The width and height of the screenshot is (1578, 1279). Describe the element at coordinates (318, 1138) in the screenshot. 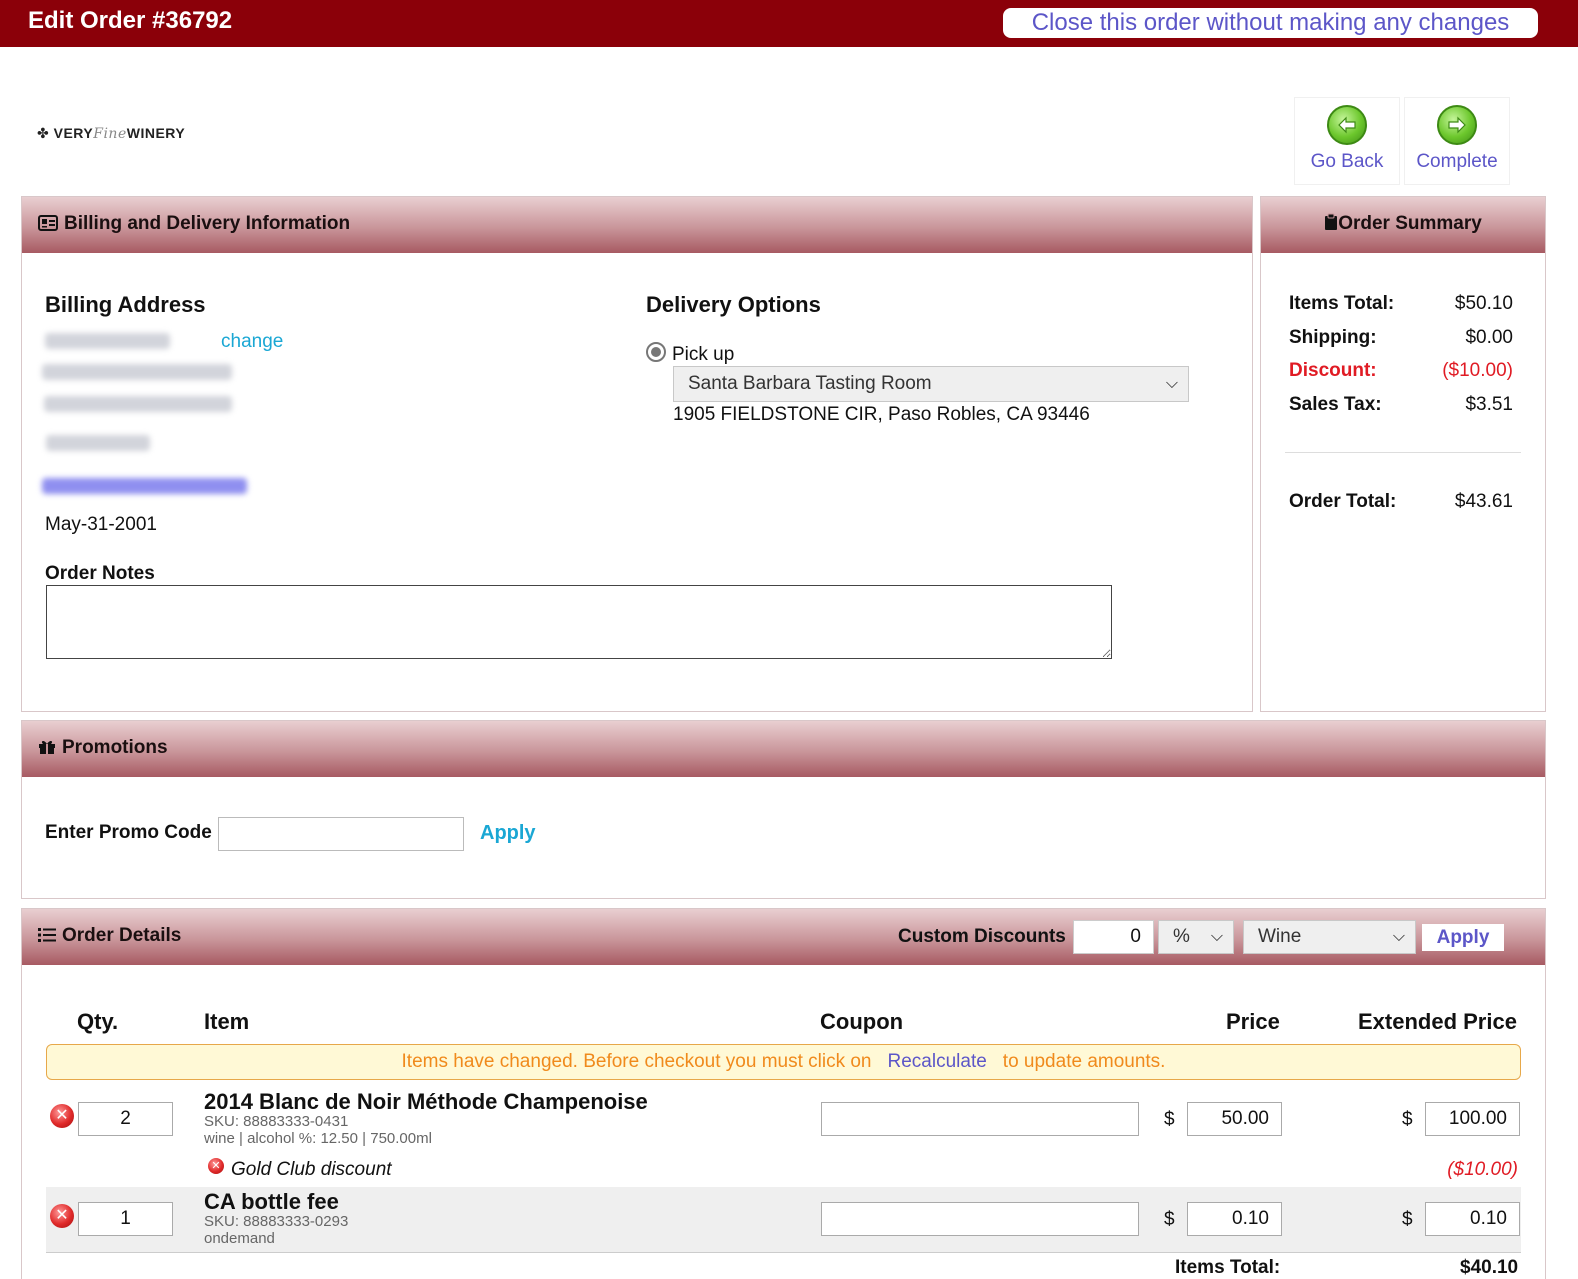

I see `item-meta: wine | alcohol %: 12.50 | 750.00ml` at that location.